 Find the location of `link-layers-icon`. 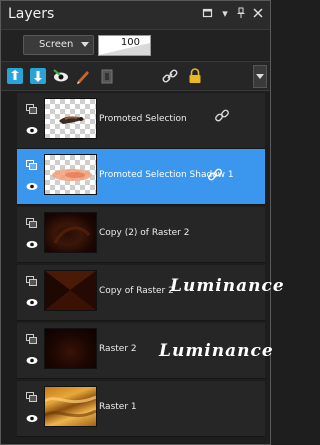

link-layers-icon is located at coordinates (170, 76).